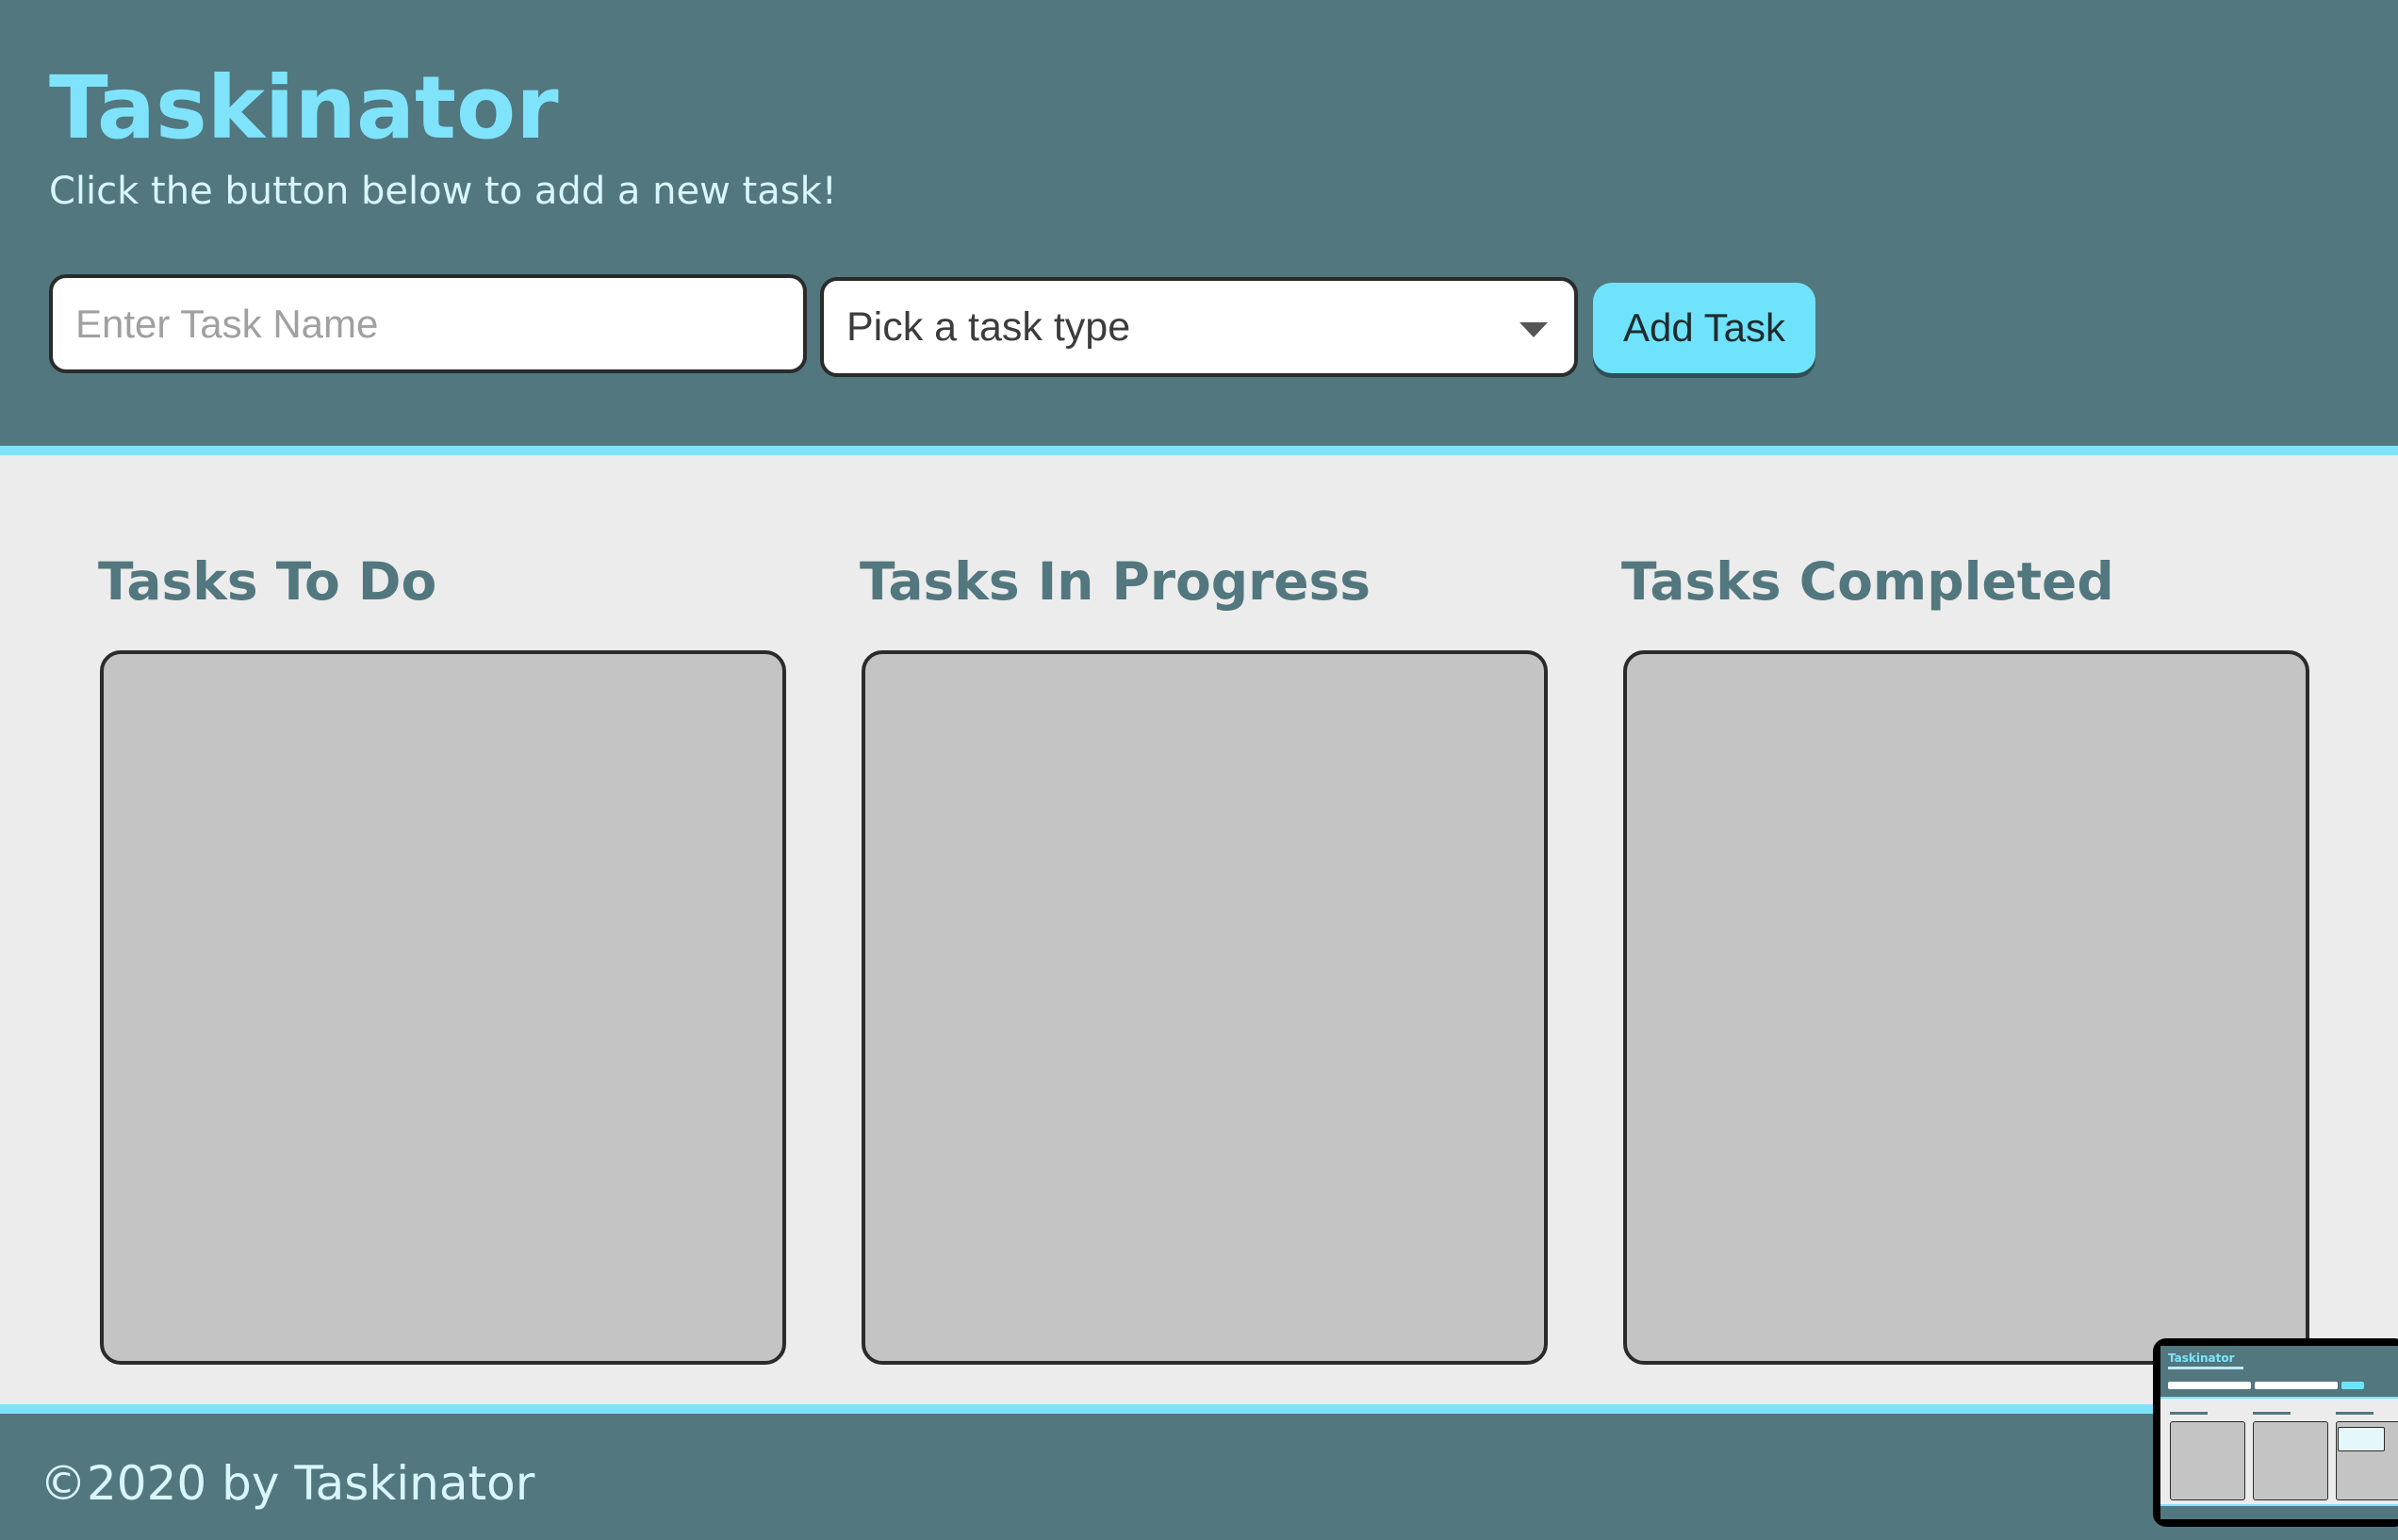 This screenshot has height=1540, width=2398. I want to click on tasks-in-progress-list, so click(1205, 1008).